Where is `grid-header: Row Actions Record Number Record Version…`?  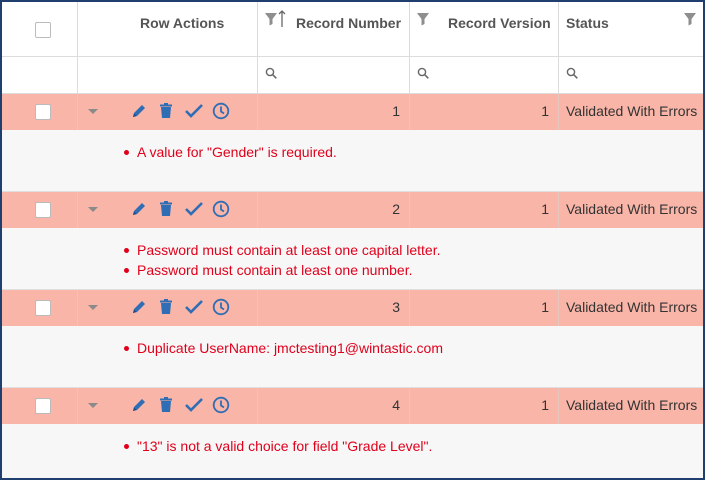 grid-header: Row Actions Record Number Record Version… is located at coordinates (352, 29).